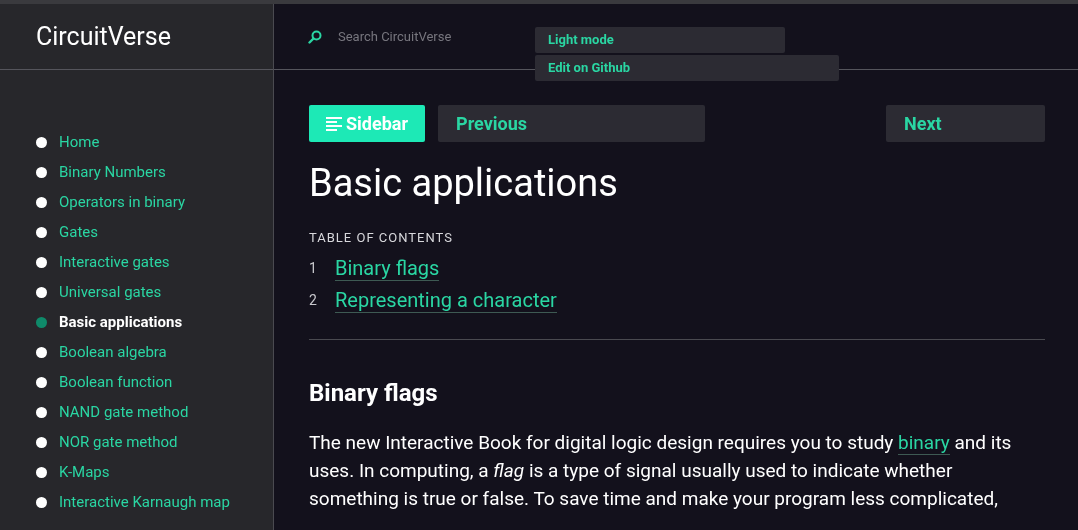 This screenshot has height=530, width=1078. Describe the element at coordinates (124, 412) in the screenshot. I see `sidebar-item: NAND gate method` at that location.